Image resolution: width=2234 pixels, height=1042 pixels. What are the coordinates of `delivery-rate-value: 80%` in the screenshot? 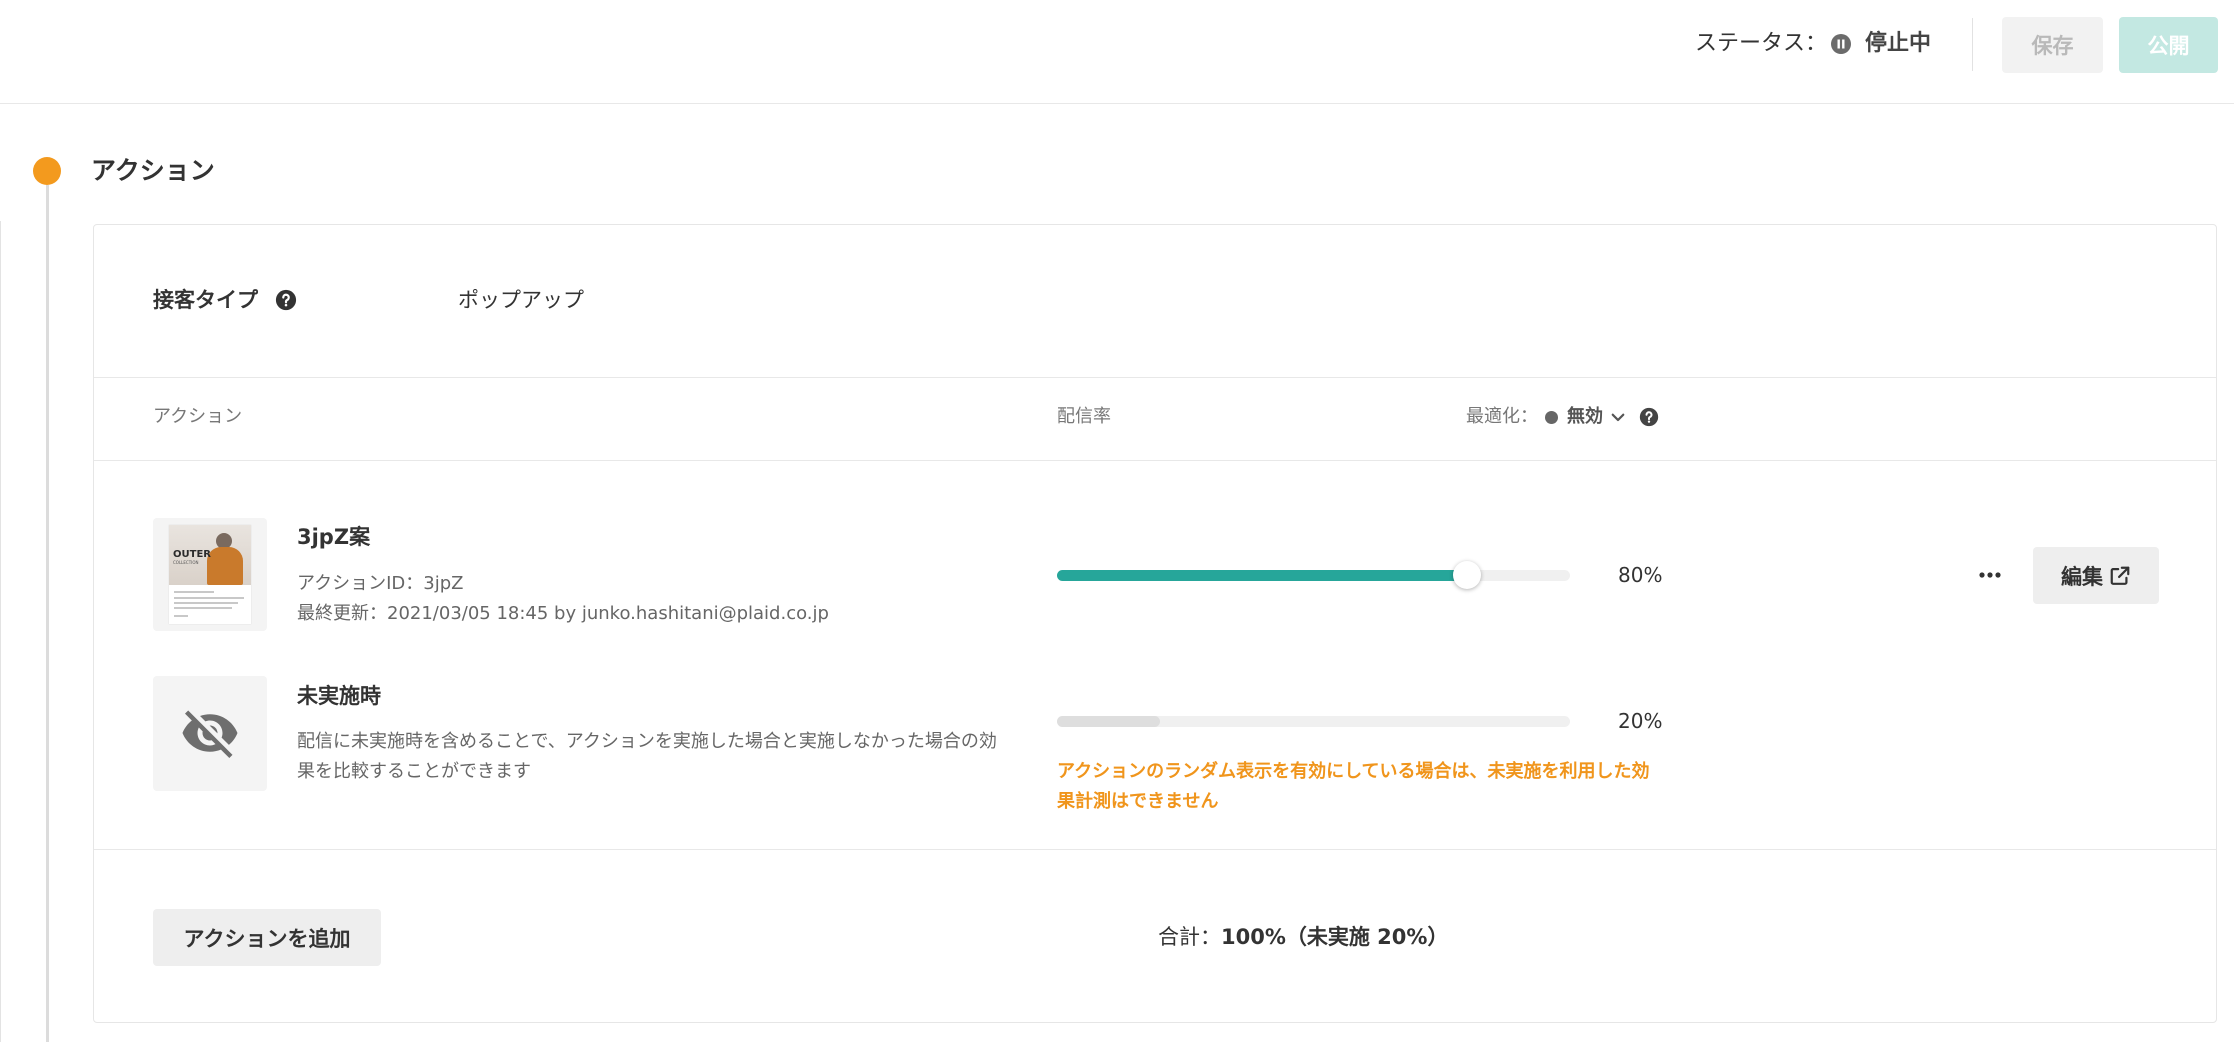 It's located at (1640, 575).